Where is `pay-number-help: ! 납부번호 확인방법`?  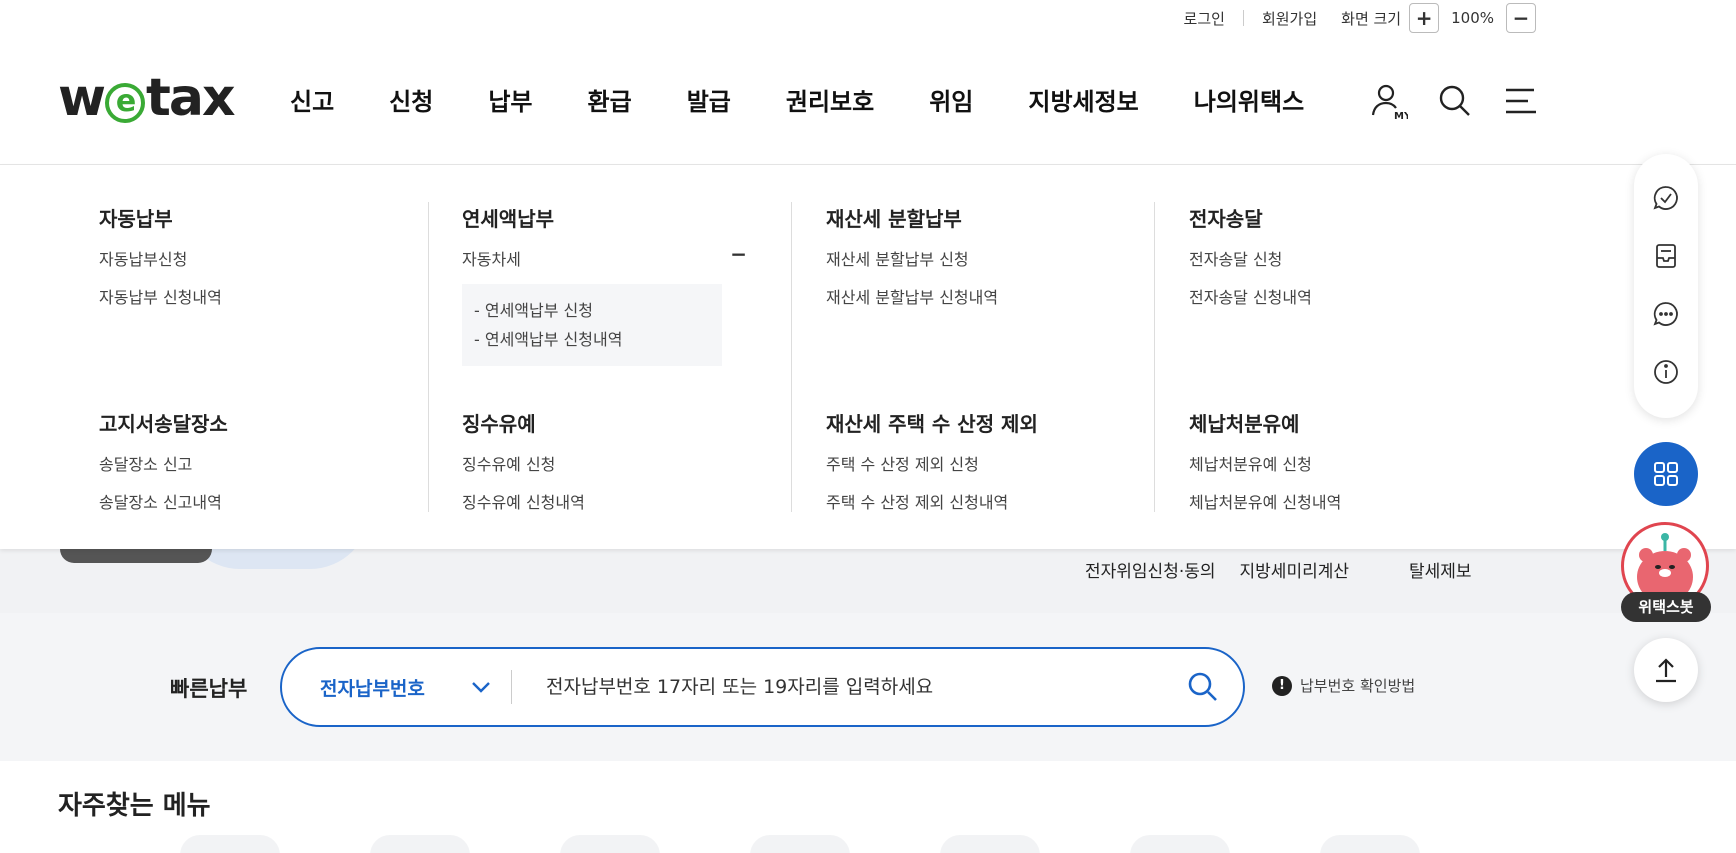 pay-number-help: ! 납부번호 확인방법 is located at coordinates (1343, 685).